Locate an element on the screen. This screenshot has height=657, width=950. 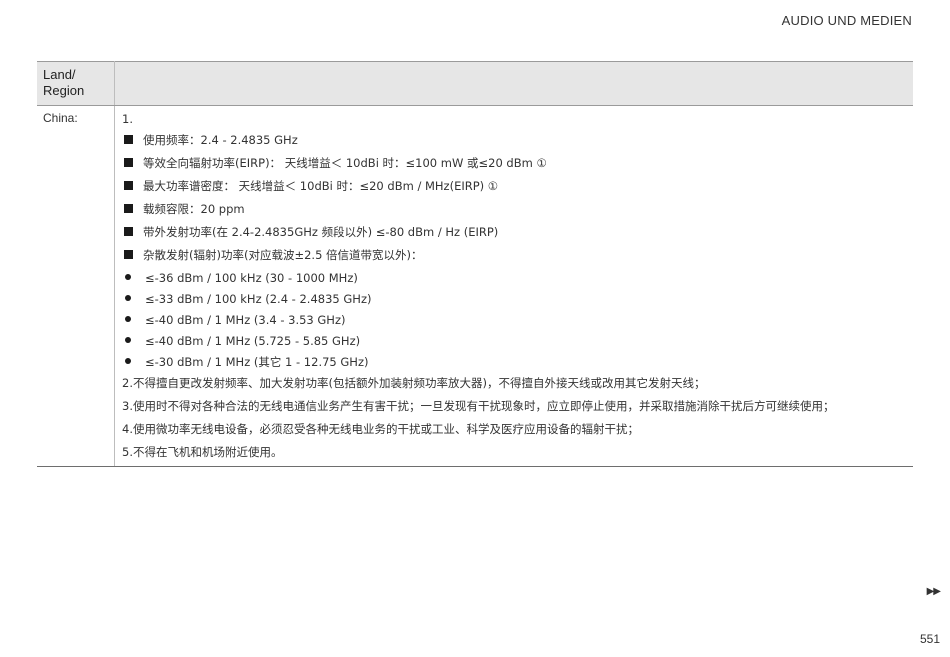
table-header-row: Land/ Region is located at coordinates (475, 83).